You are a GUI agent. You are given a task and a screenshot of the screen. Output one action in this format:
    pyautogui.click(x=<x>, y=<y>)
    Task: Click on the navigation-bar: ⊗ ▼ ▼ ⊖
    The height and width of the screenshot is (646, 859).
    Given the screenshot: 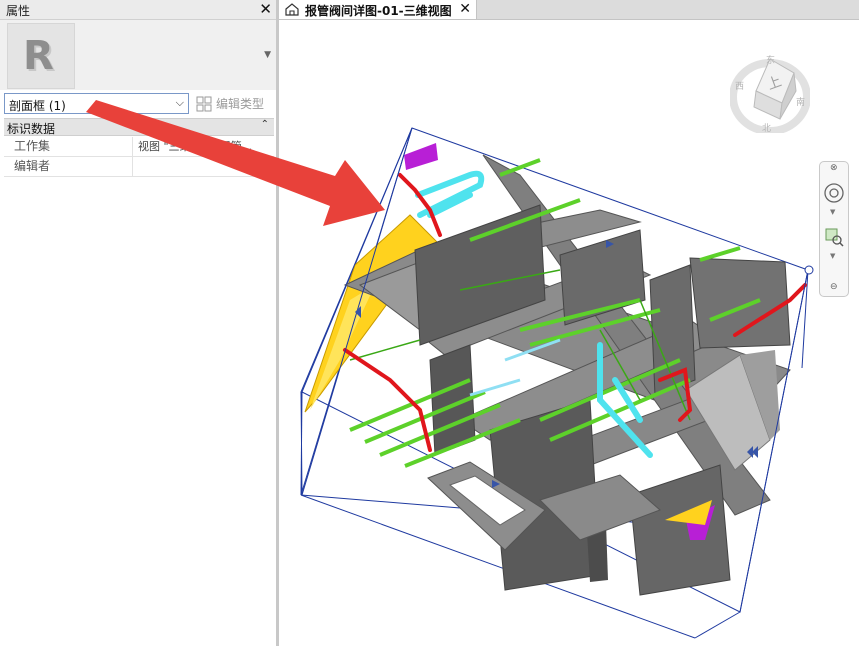 What is the action you would take?
    pyautogui.click(x=834, y=229)
    